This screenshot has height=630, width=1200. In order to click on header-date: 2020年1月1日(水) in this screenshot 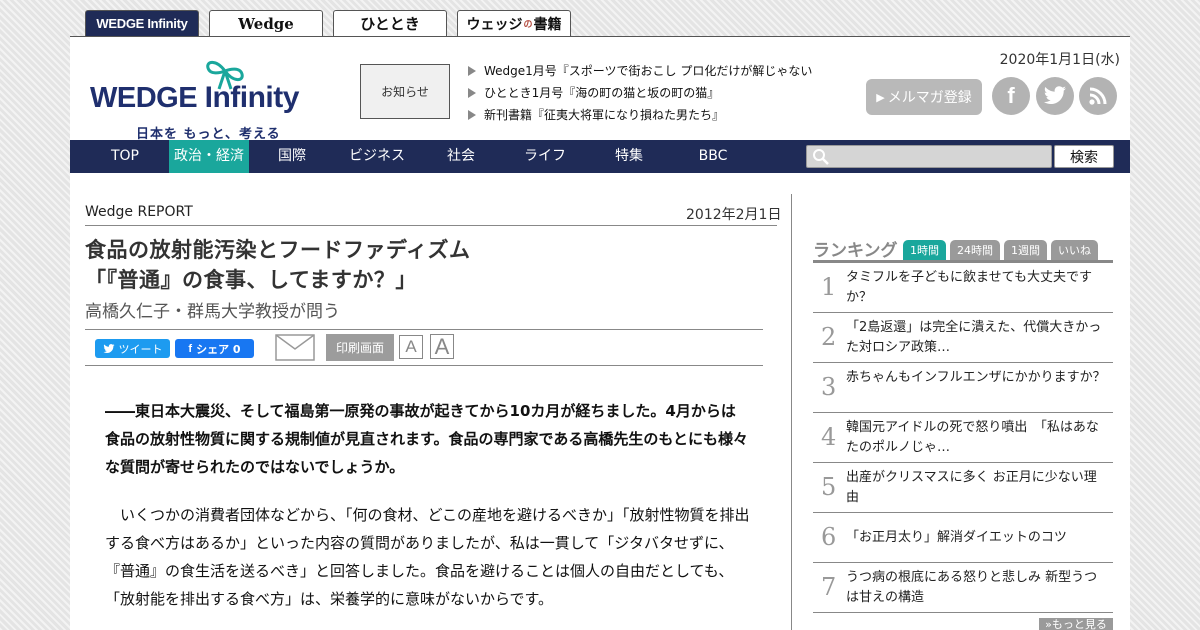, I will do `click(1059, 60)`.